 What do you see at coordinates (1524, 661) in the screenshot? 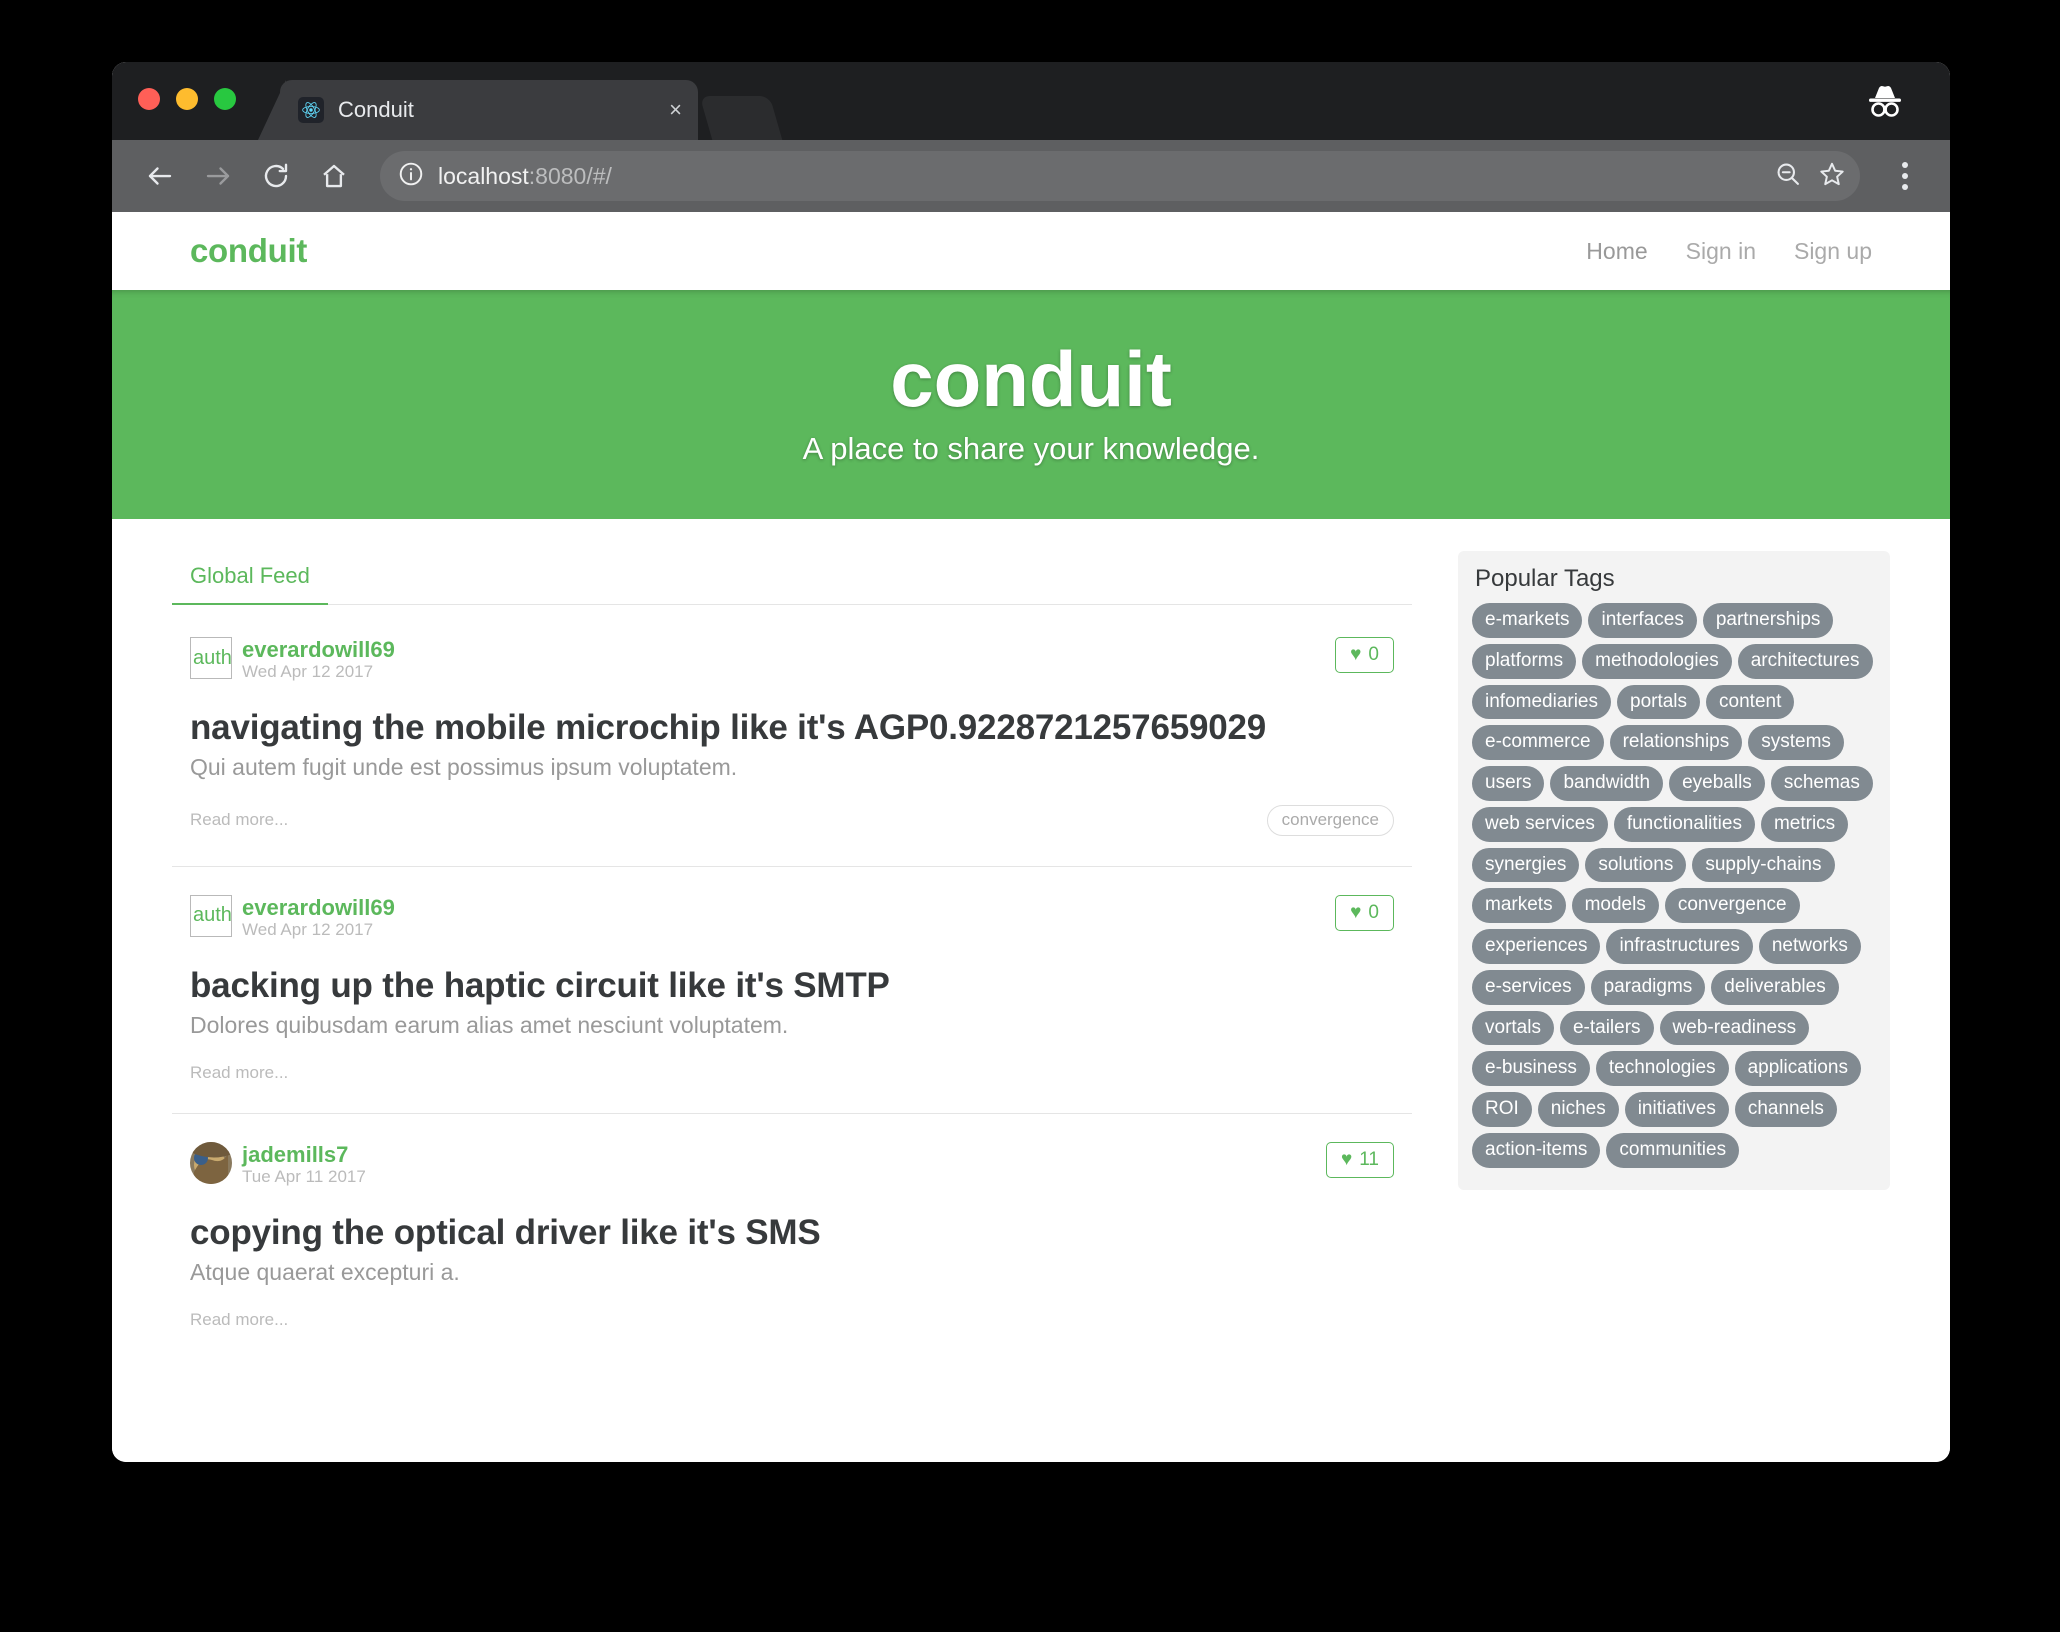
I see `popular-tag: platforms` at bounding box center [1524, 661].